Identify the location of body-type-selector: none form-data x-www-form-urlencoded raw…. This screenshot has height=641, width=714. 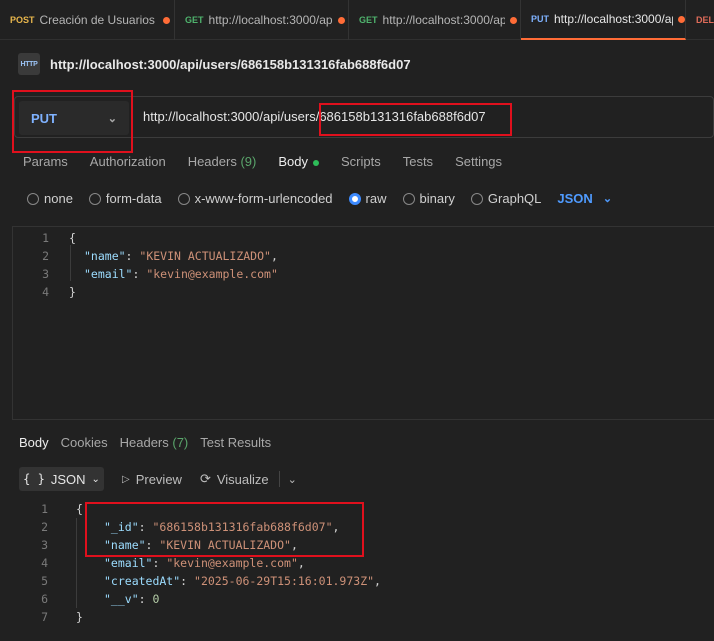
(319, 198).